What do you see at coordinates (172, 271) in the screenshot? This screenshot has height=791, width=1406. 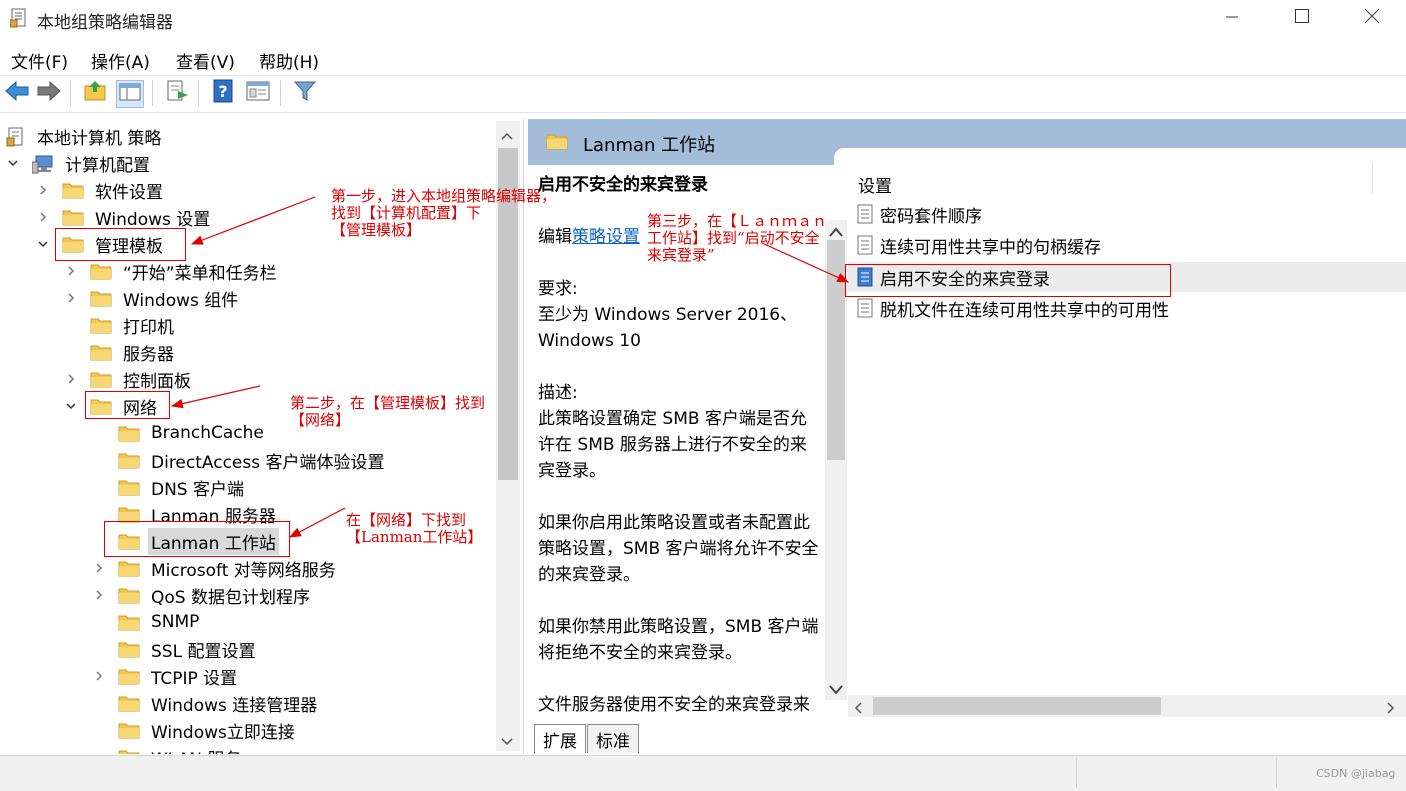 I see `tree-item-start-menu: “开始”菜单和任务栏` at bounding box center [172, 271].